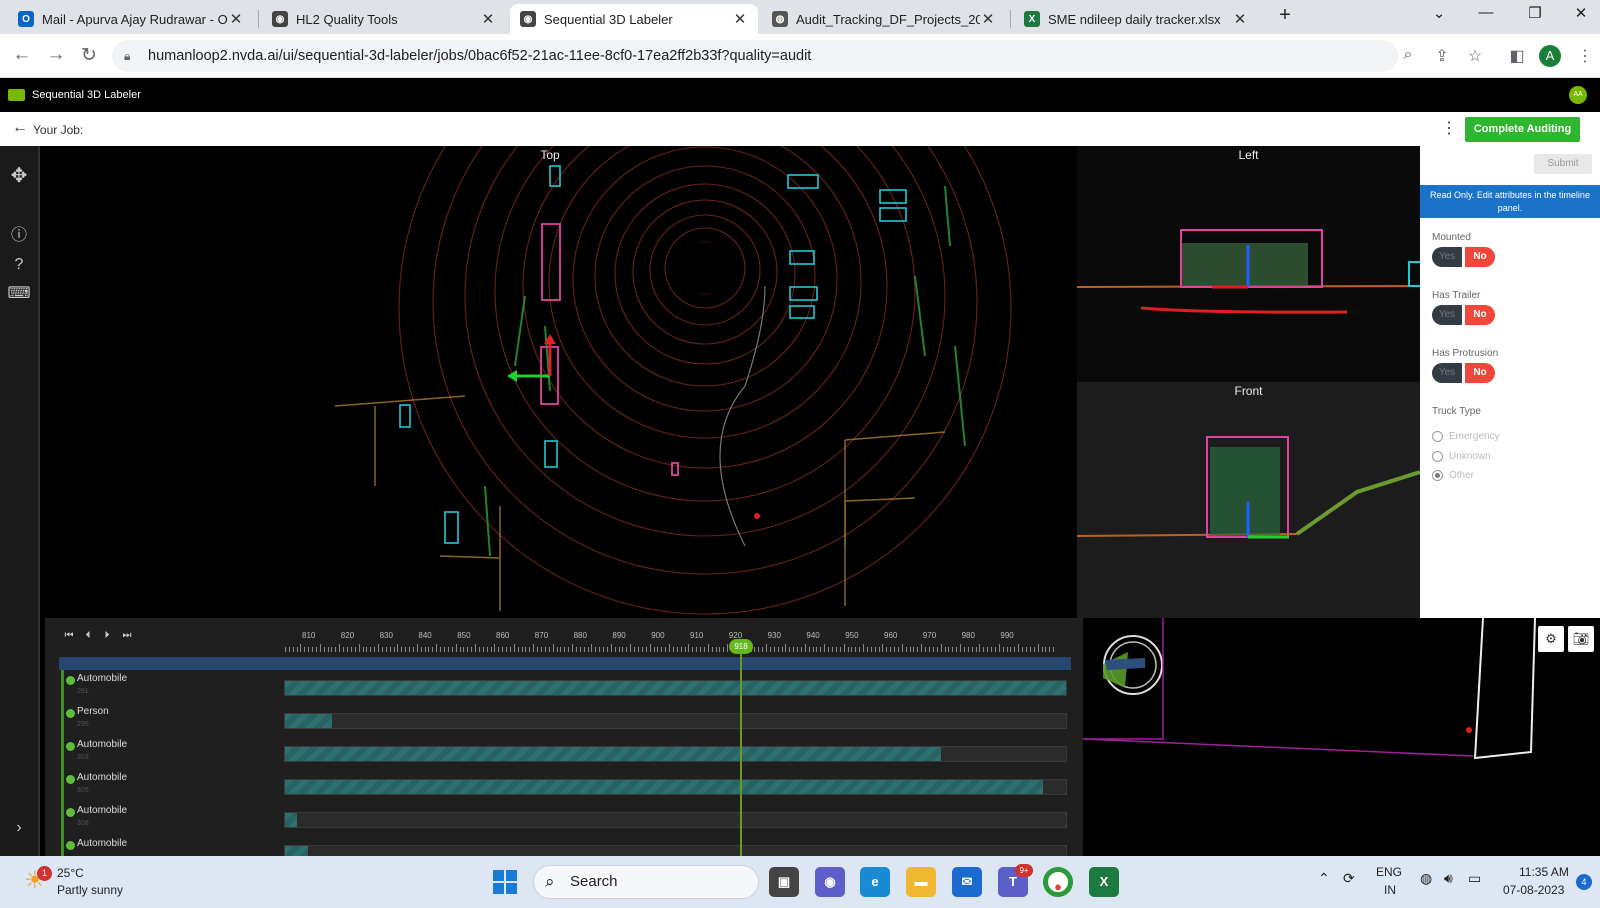 This screenshot has height=908, width=1600. I want to click on tab-search-chevron-icon: ⌄, so click(1439, 13).